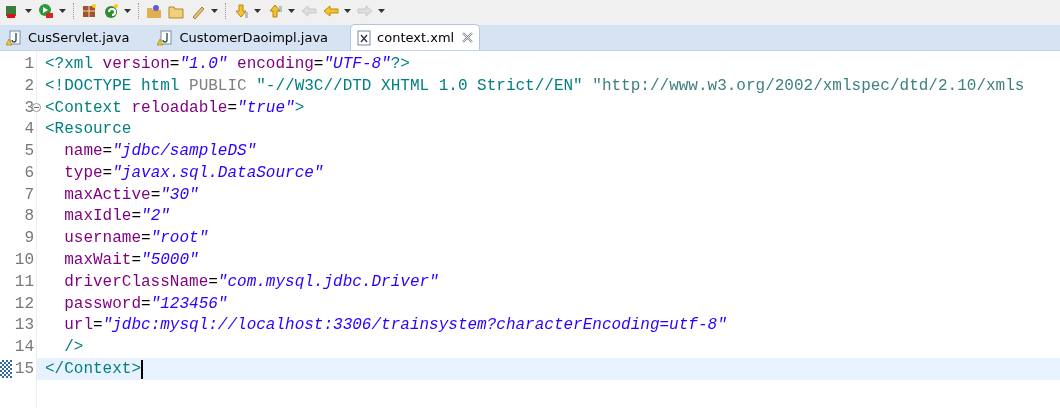 This screenshot has height=410, width=1060. What do you see at coordinates (24, 348) in the screenshot?
I see `line-number: 14` at bounding box center [24, 348].